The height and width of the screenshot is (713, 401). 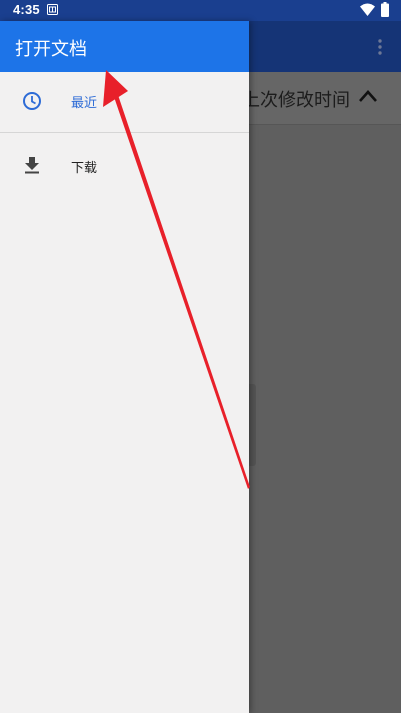 What do you see at coordinates (296, 100) in the screenshot?
I see `sort-label: 上次修改时间` at bounding box center [296, 100].